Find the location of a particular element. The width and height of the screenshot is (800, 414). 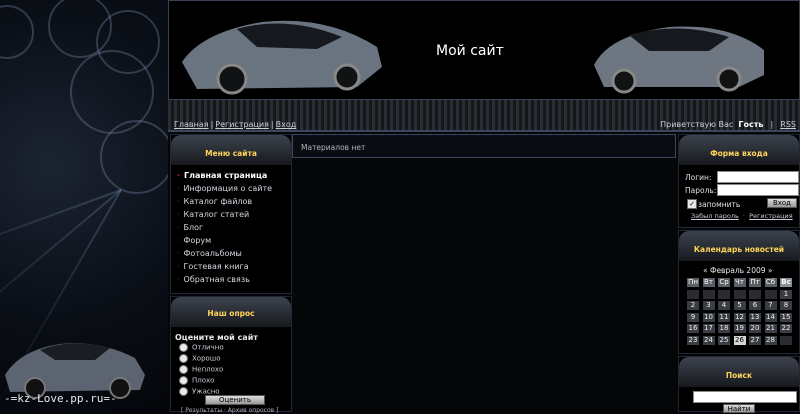

menu-item: · Каталог файлов is located at coordinates (214, 201).